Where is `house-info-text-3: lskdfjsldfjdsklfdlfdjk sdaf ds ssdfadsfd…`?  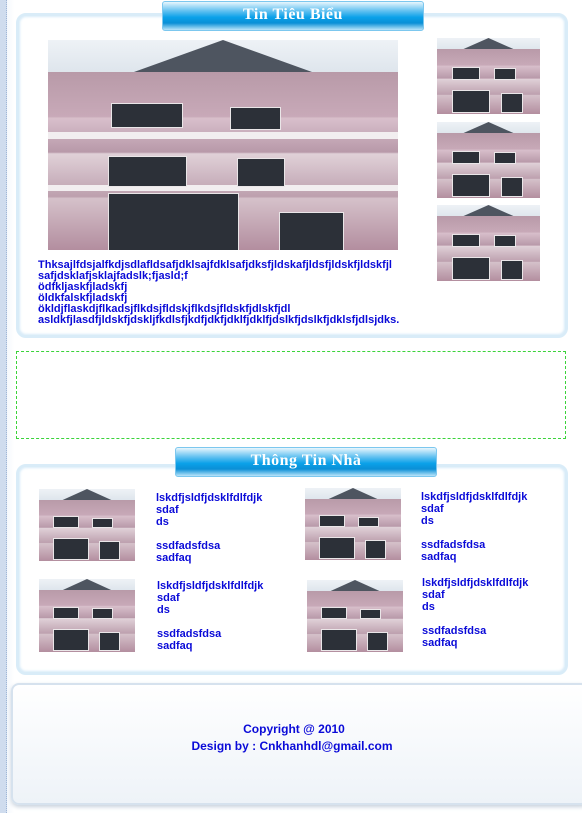 house-info-text-3: lskdfjsldfjdsklfdlfdjk sdaf ds ssdfadsfd… is located at coordinates (210, 616).